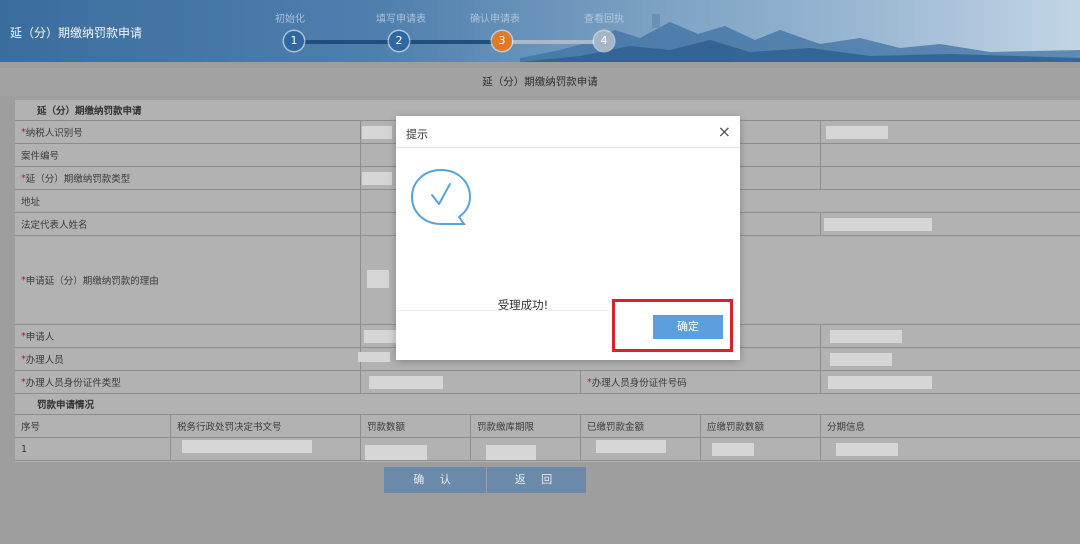 Image resolution: width=1080 pixels, height=544 pixels. I want to click on dialog-divider, so click(568, 147).